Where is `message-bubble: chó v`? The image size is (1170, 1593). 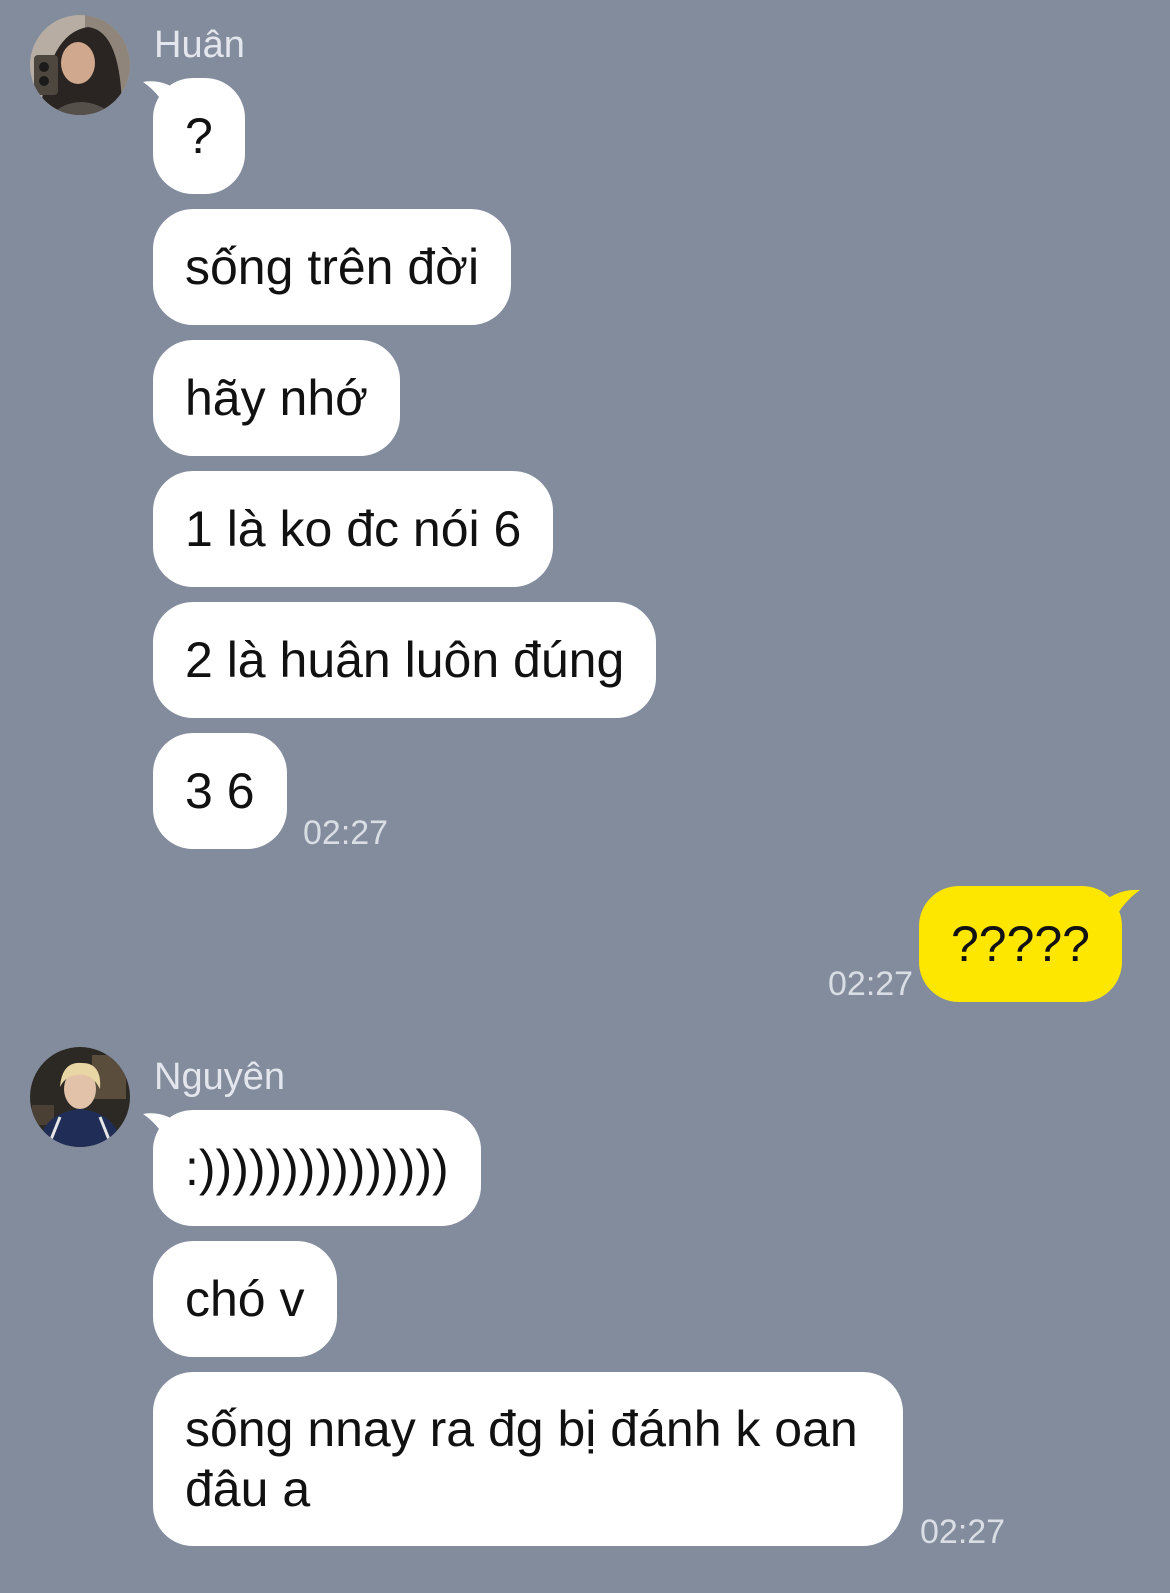 message-bubble: chó v is located at coordinates (245, 1299).